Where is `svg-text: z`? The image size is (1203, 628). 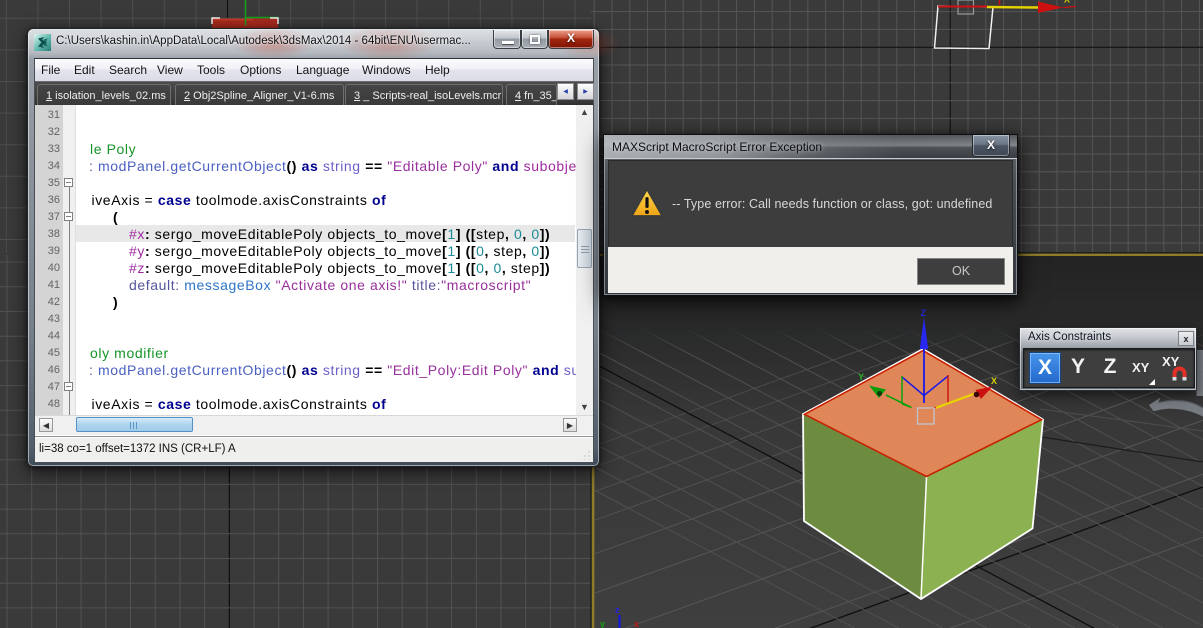
svg-text: z is located at coordinates (617, 610).